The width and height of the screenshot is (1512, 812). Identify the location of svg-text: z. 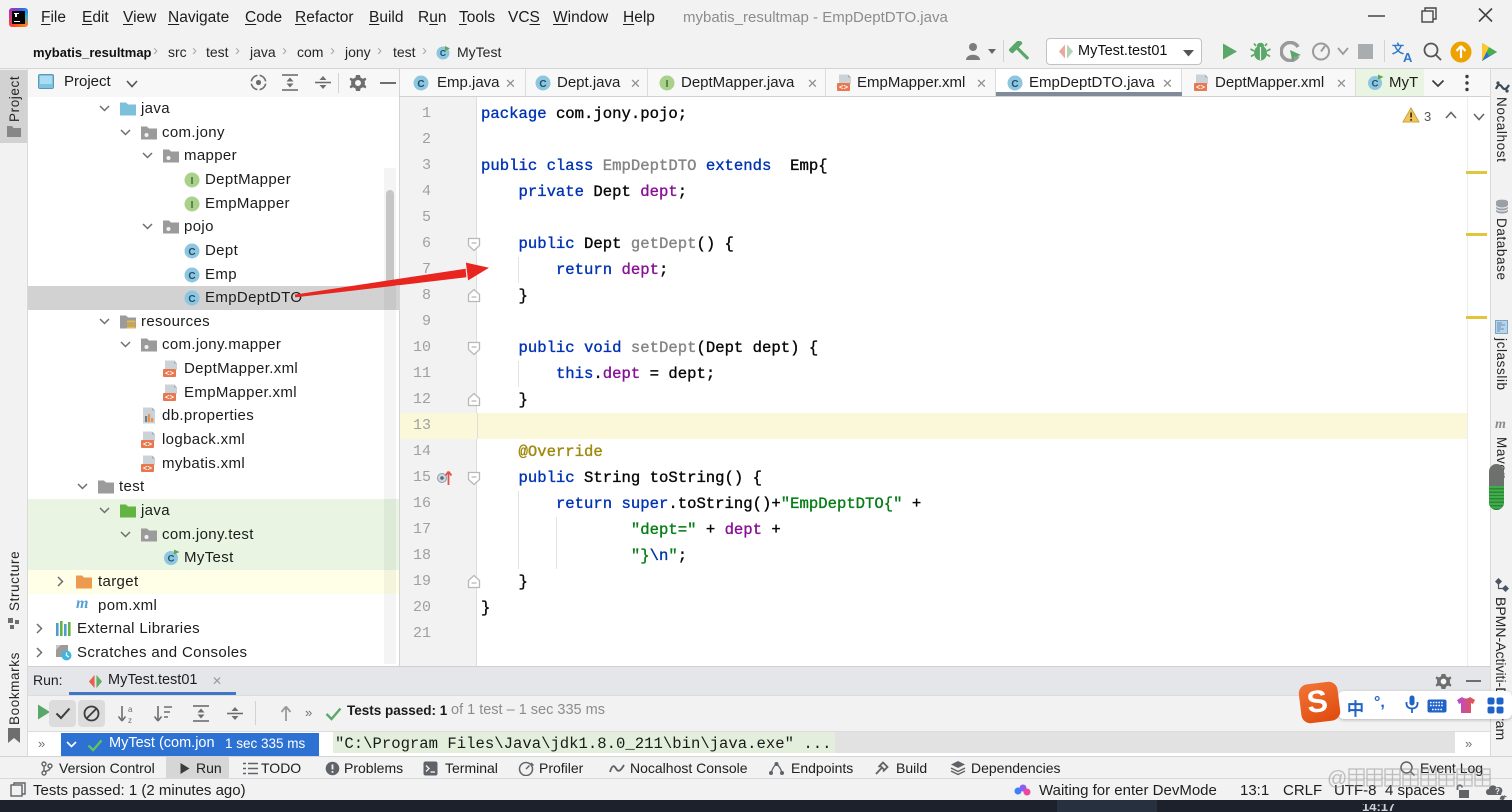
(130, 720).